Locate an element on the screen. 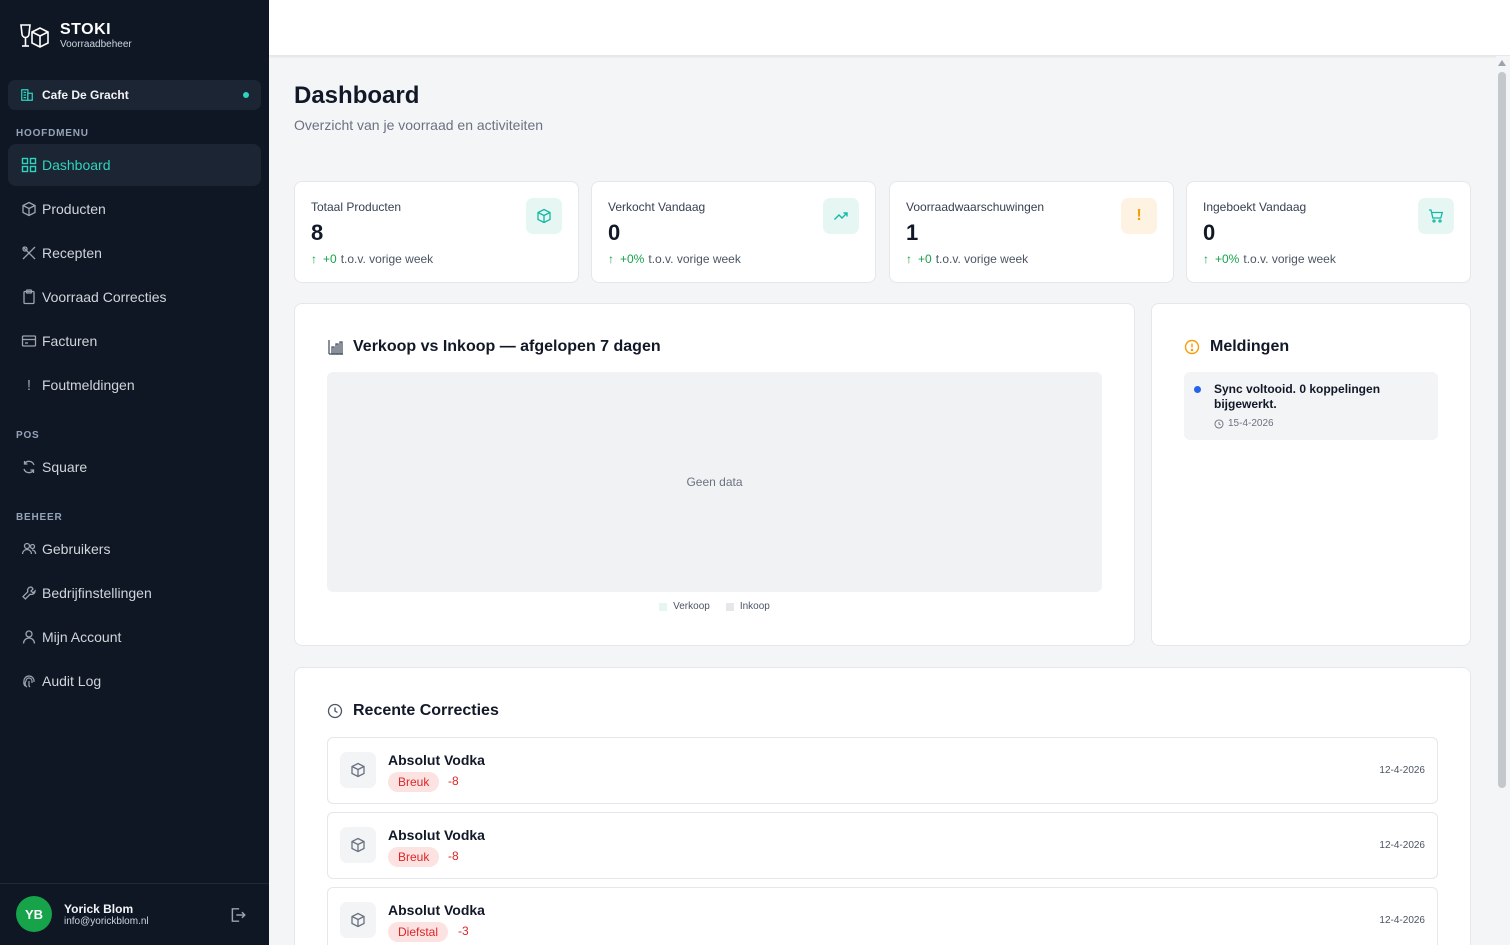 The width and height of the screenshot is (1510, 945). refresh-icon is located at coordinates (29, 467).